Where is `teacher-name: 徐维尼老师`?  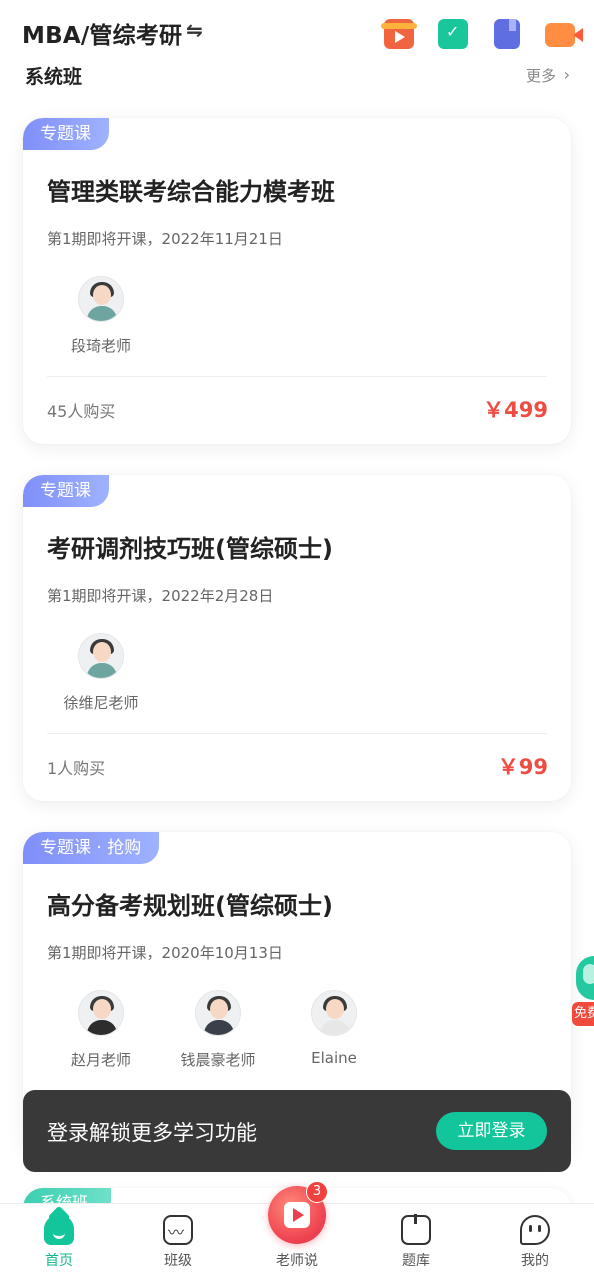 teacher-name: 徐维尼老师 is located at coordinates (101, 703).